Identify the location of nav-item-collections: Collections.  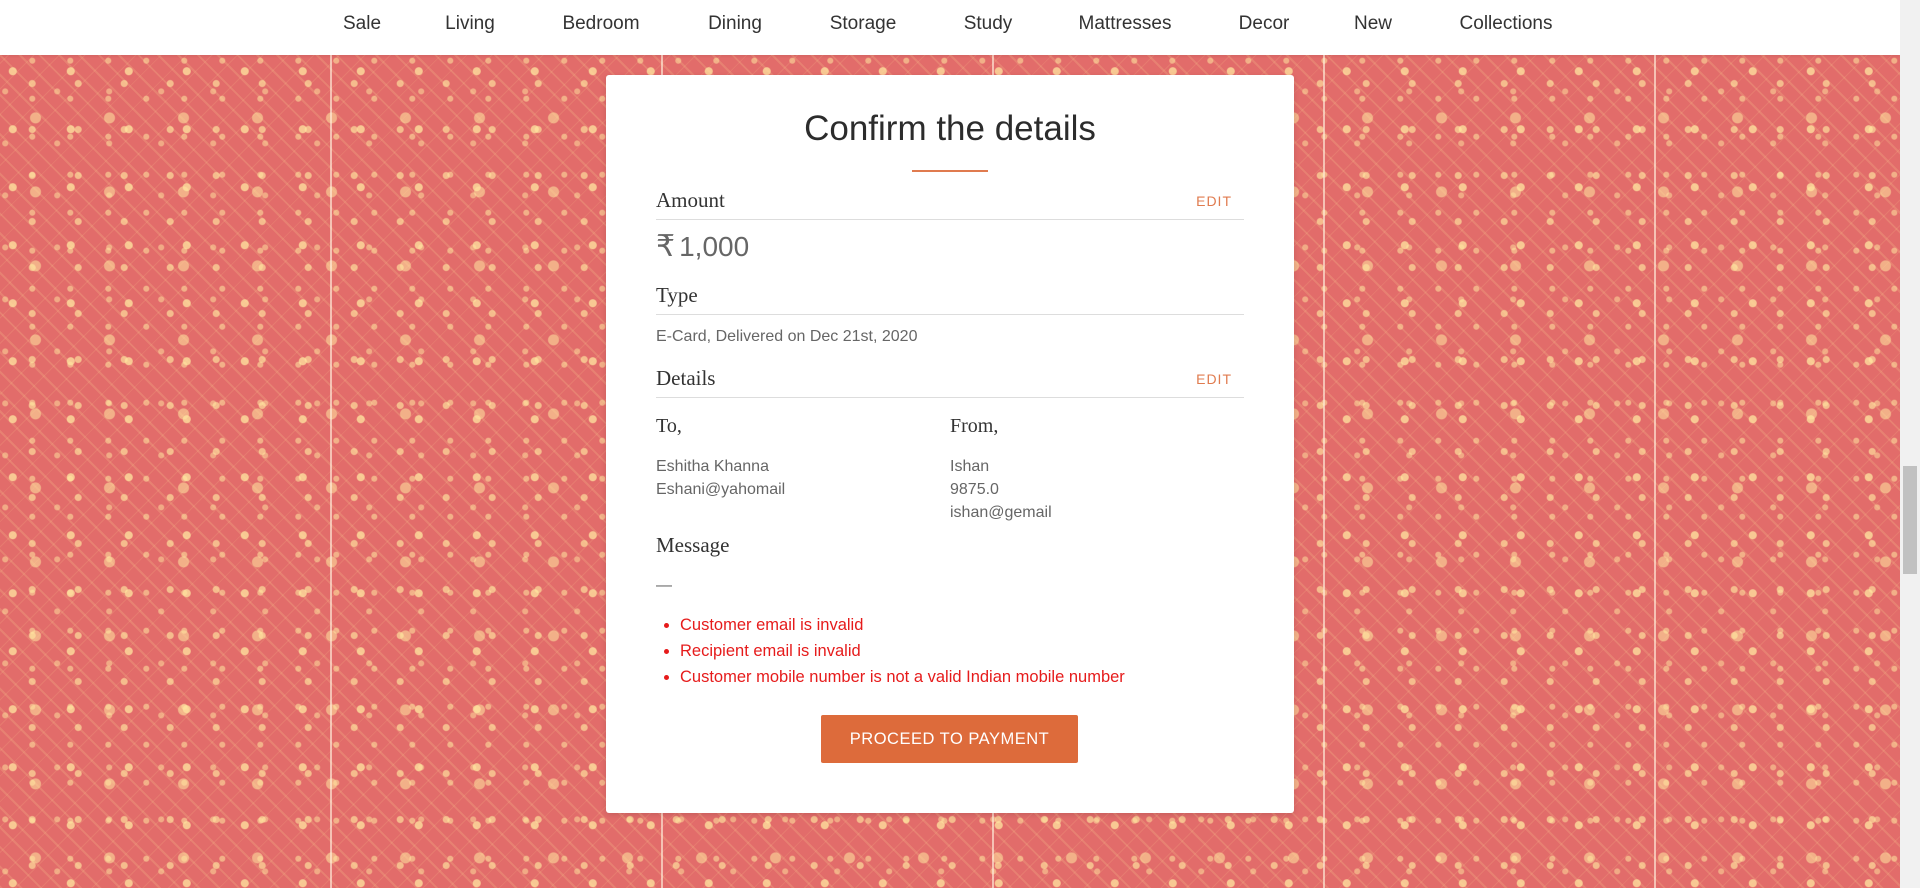
(1506, 24).